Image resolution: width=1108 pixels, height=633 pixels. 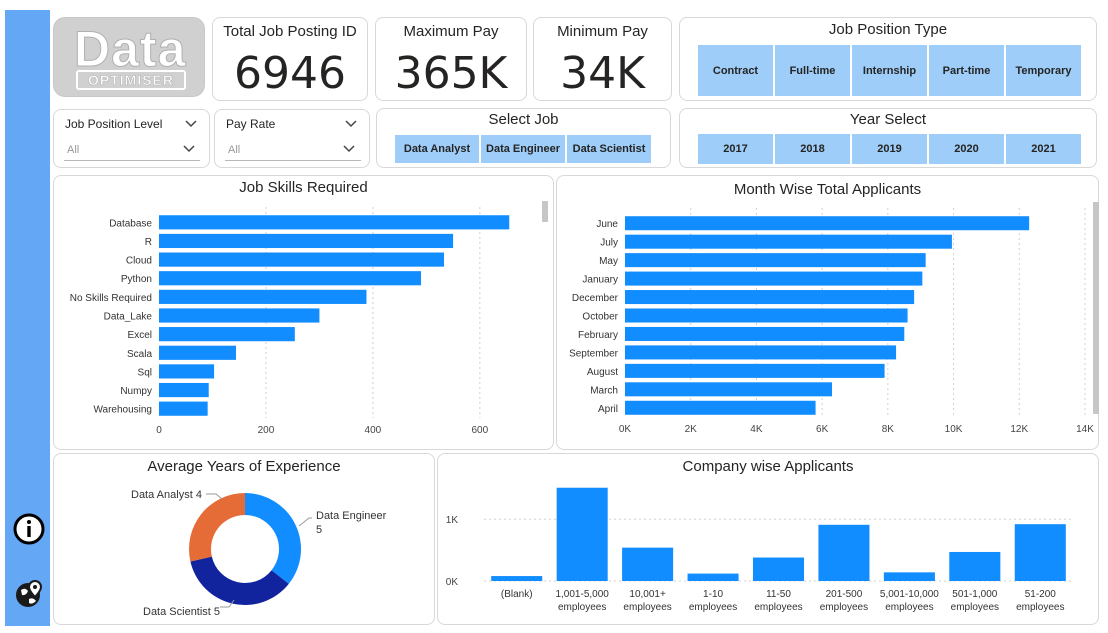 I want to click on globe-location-icon, so click(x=29, y=593).